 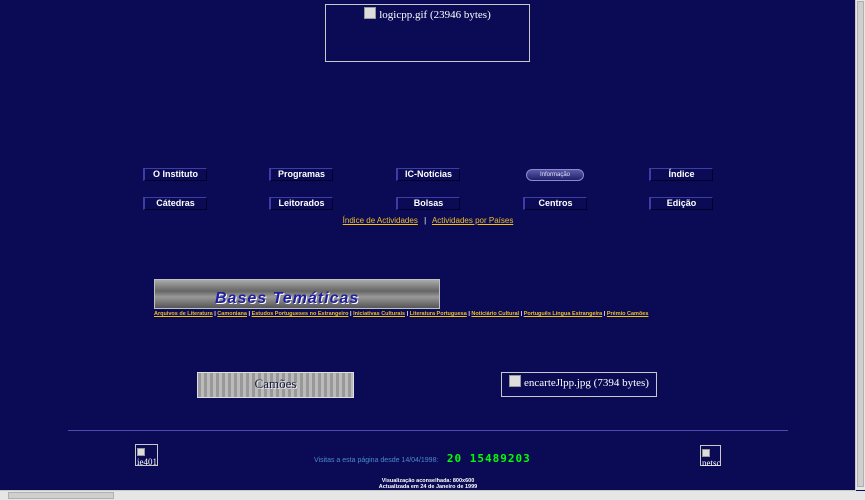 I want to click on ie401-alt-text: ie401, so click(x=147, y=462).